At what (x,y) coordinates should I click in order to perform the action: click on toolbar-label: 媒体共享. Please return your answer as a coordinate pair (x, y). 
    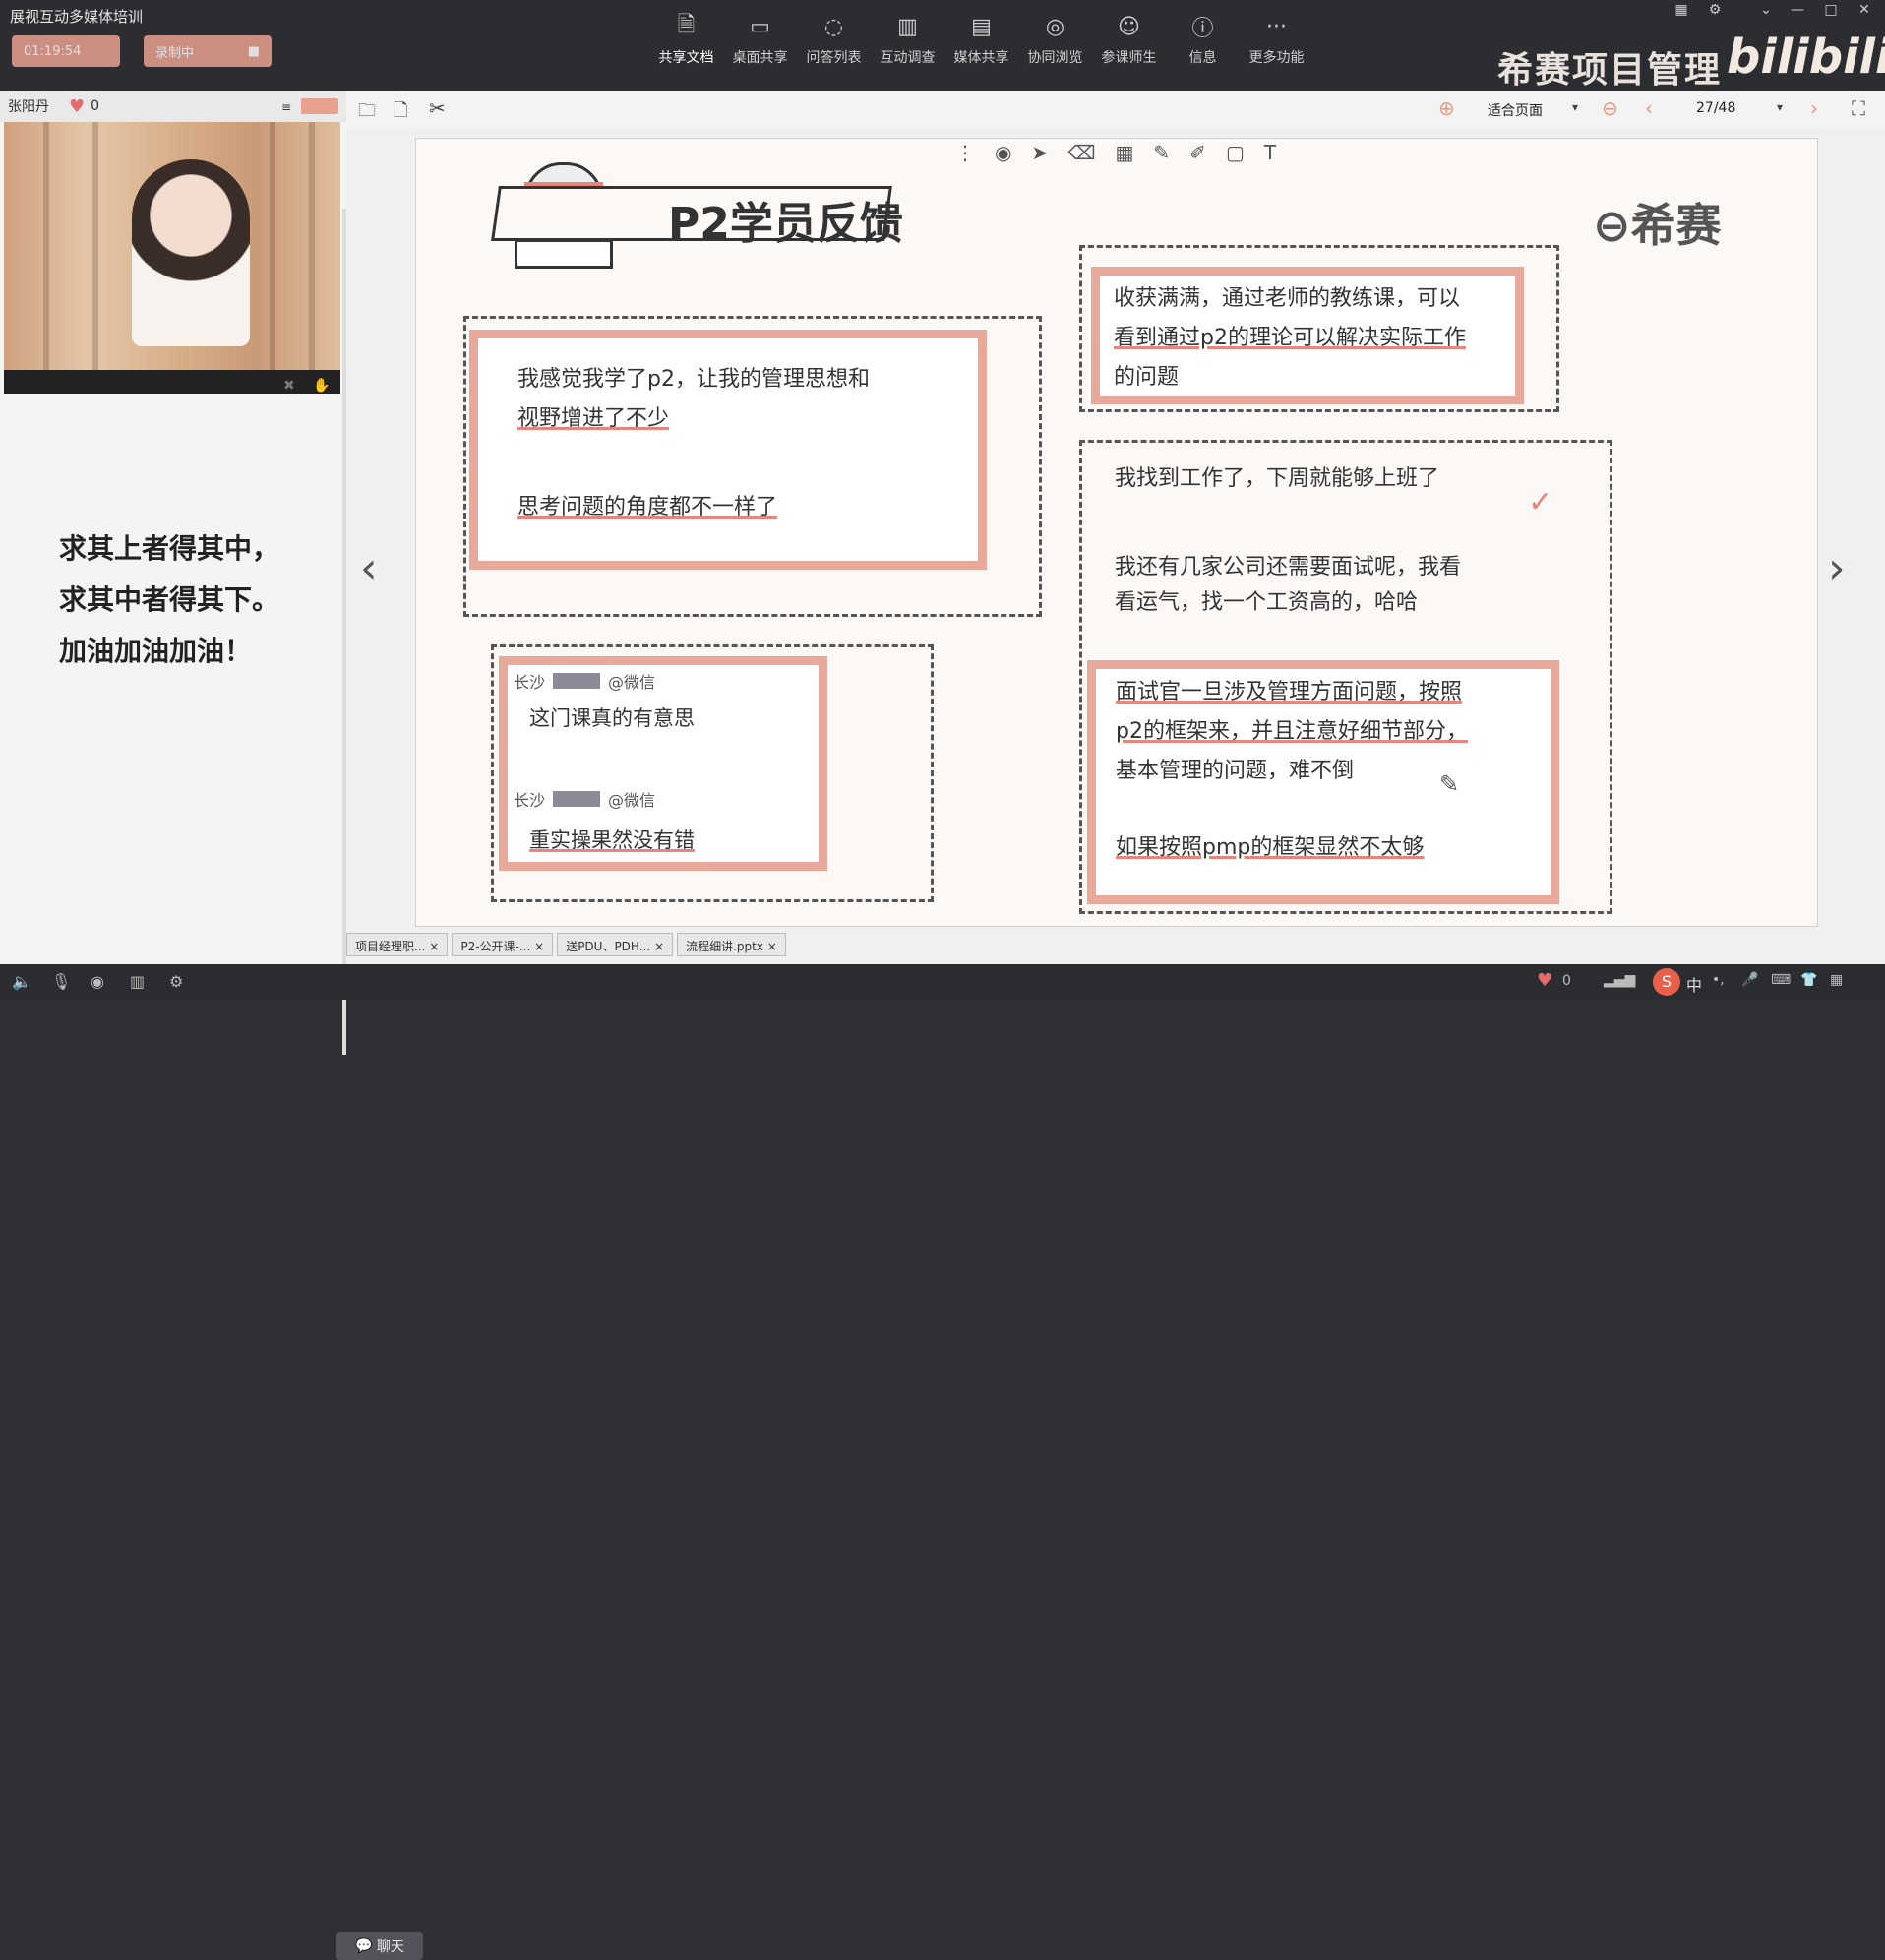
    Looking at the image, I should click on (981, 58).